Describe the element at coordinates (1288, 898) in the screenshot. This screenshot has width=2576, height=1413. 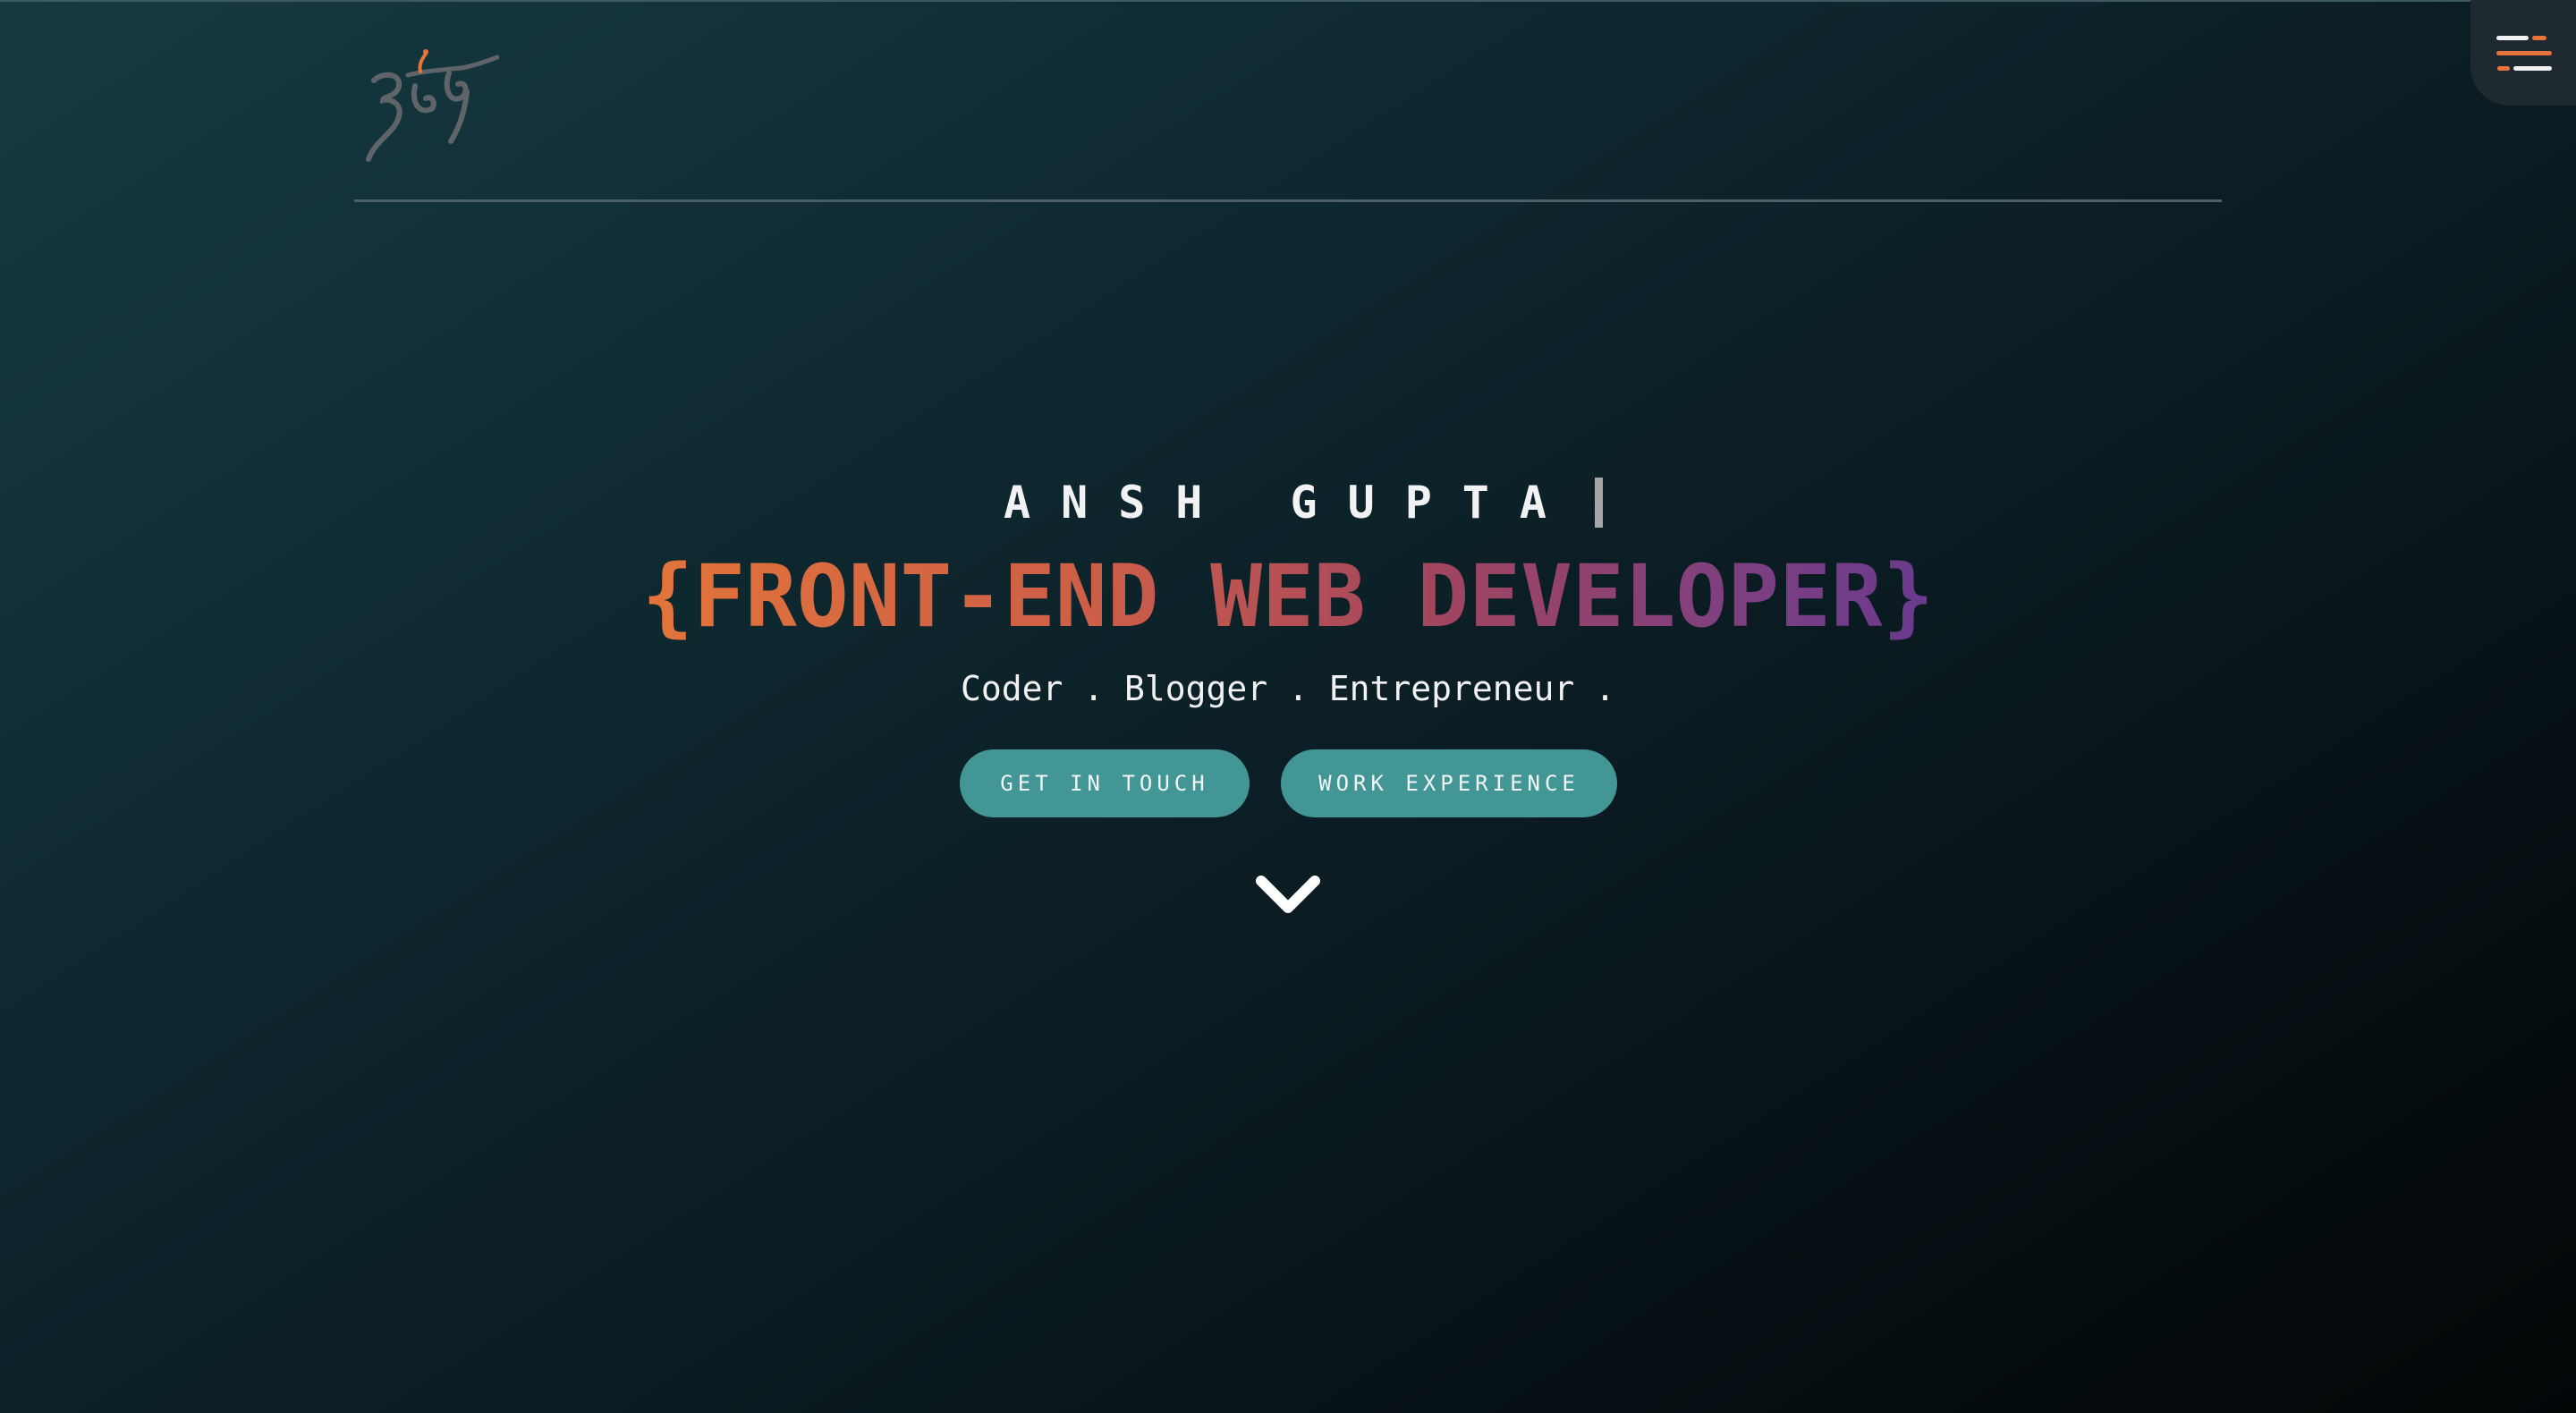
I see `chevron-down-icon` at that location.